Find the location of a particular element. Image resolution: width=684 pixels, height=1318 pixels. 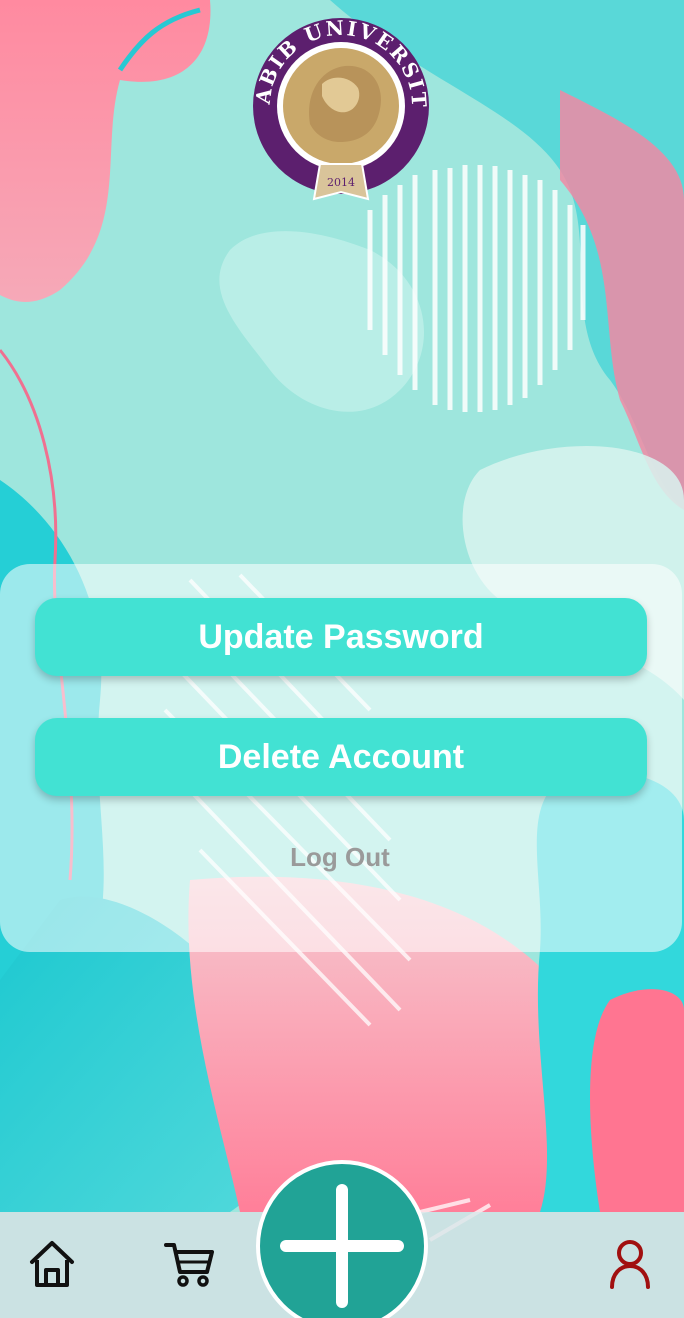

cart-icon is located at coordinates (189, 1264).